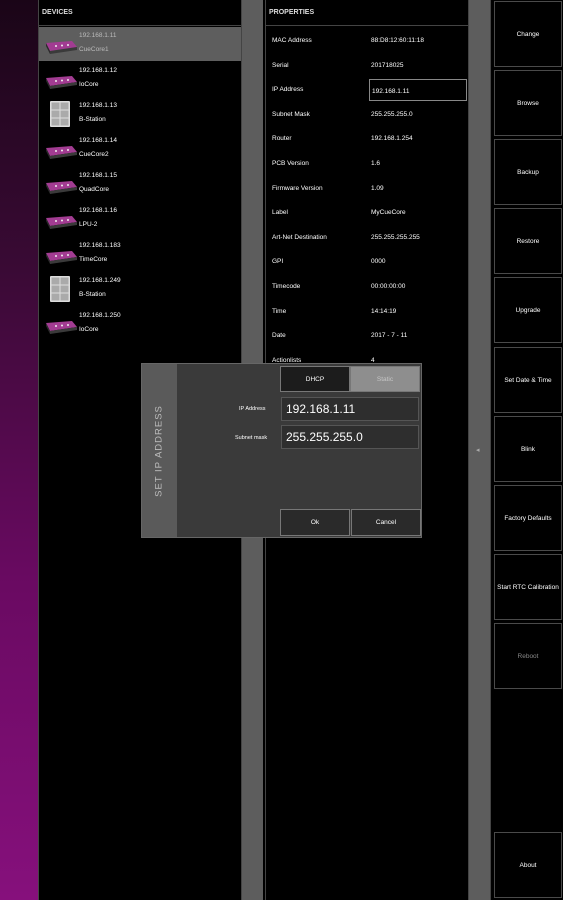 This screenshot has width=563, height=900. Describe the element at coordinates (278, 262) in the screenshot. I see `property-key: GPI` at that location.